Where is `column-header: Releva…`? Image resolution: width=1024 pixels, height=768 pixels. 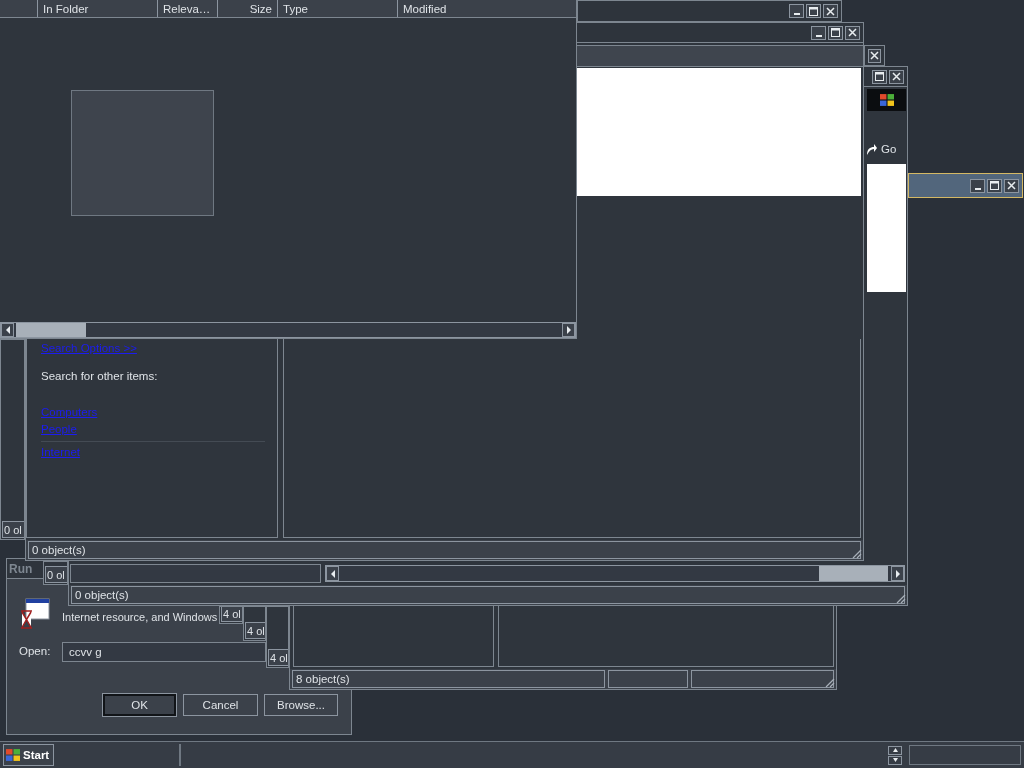
column-header: Releva… is located at coordinates (187, 8).